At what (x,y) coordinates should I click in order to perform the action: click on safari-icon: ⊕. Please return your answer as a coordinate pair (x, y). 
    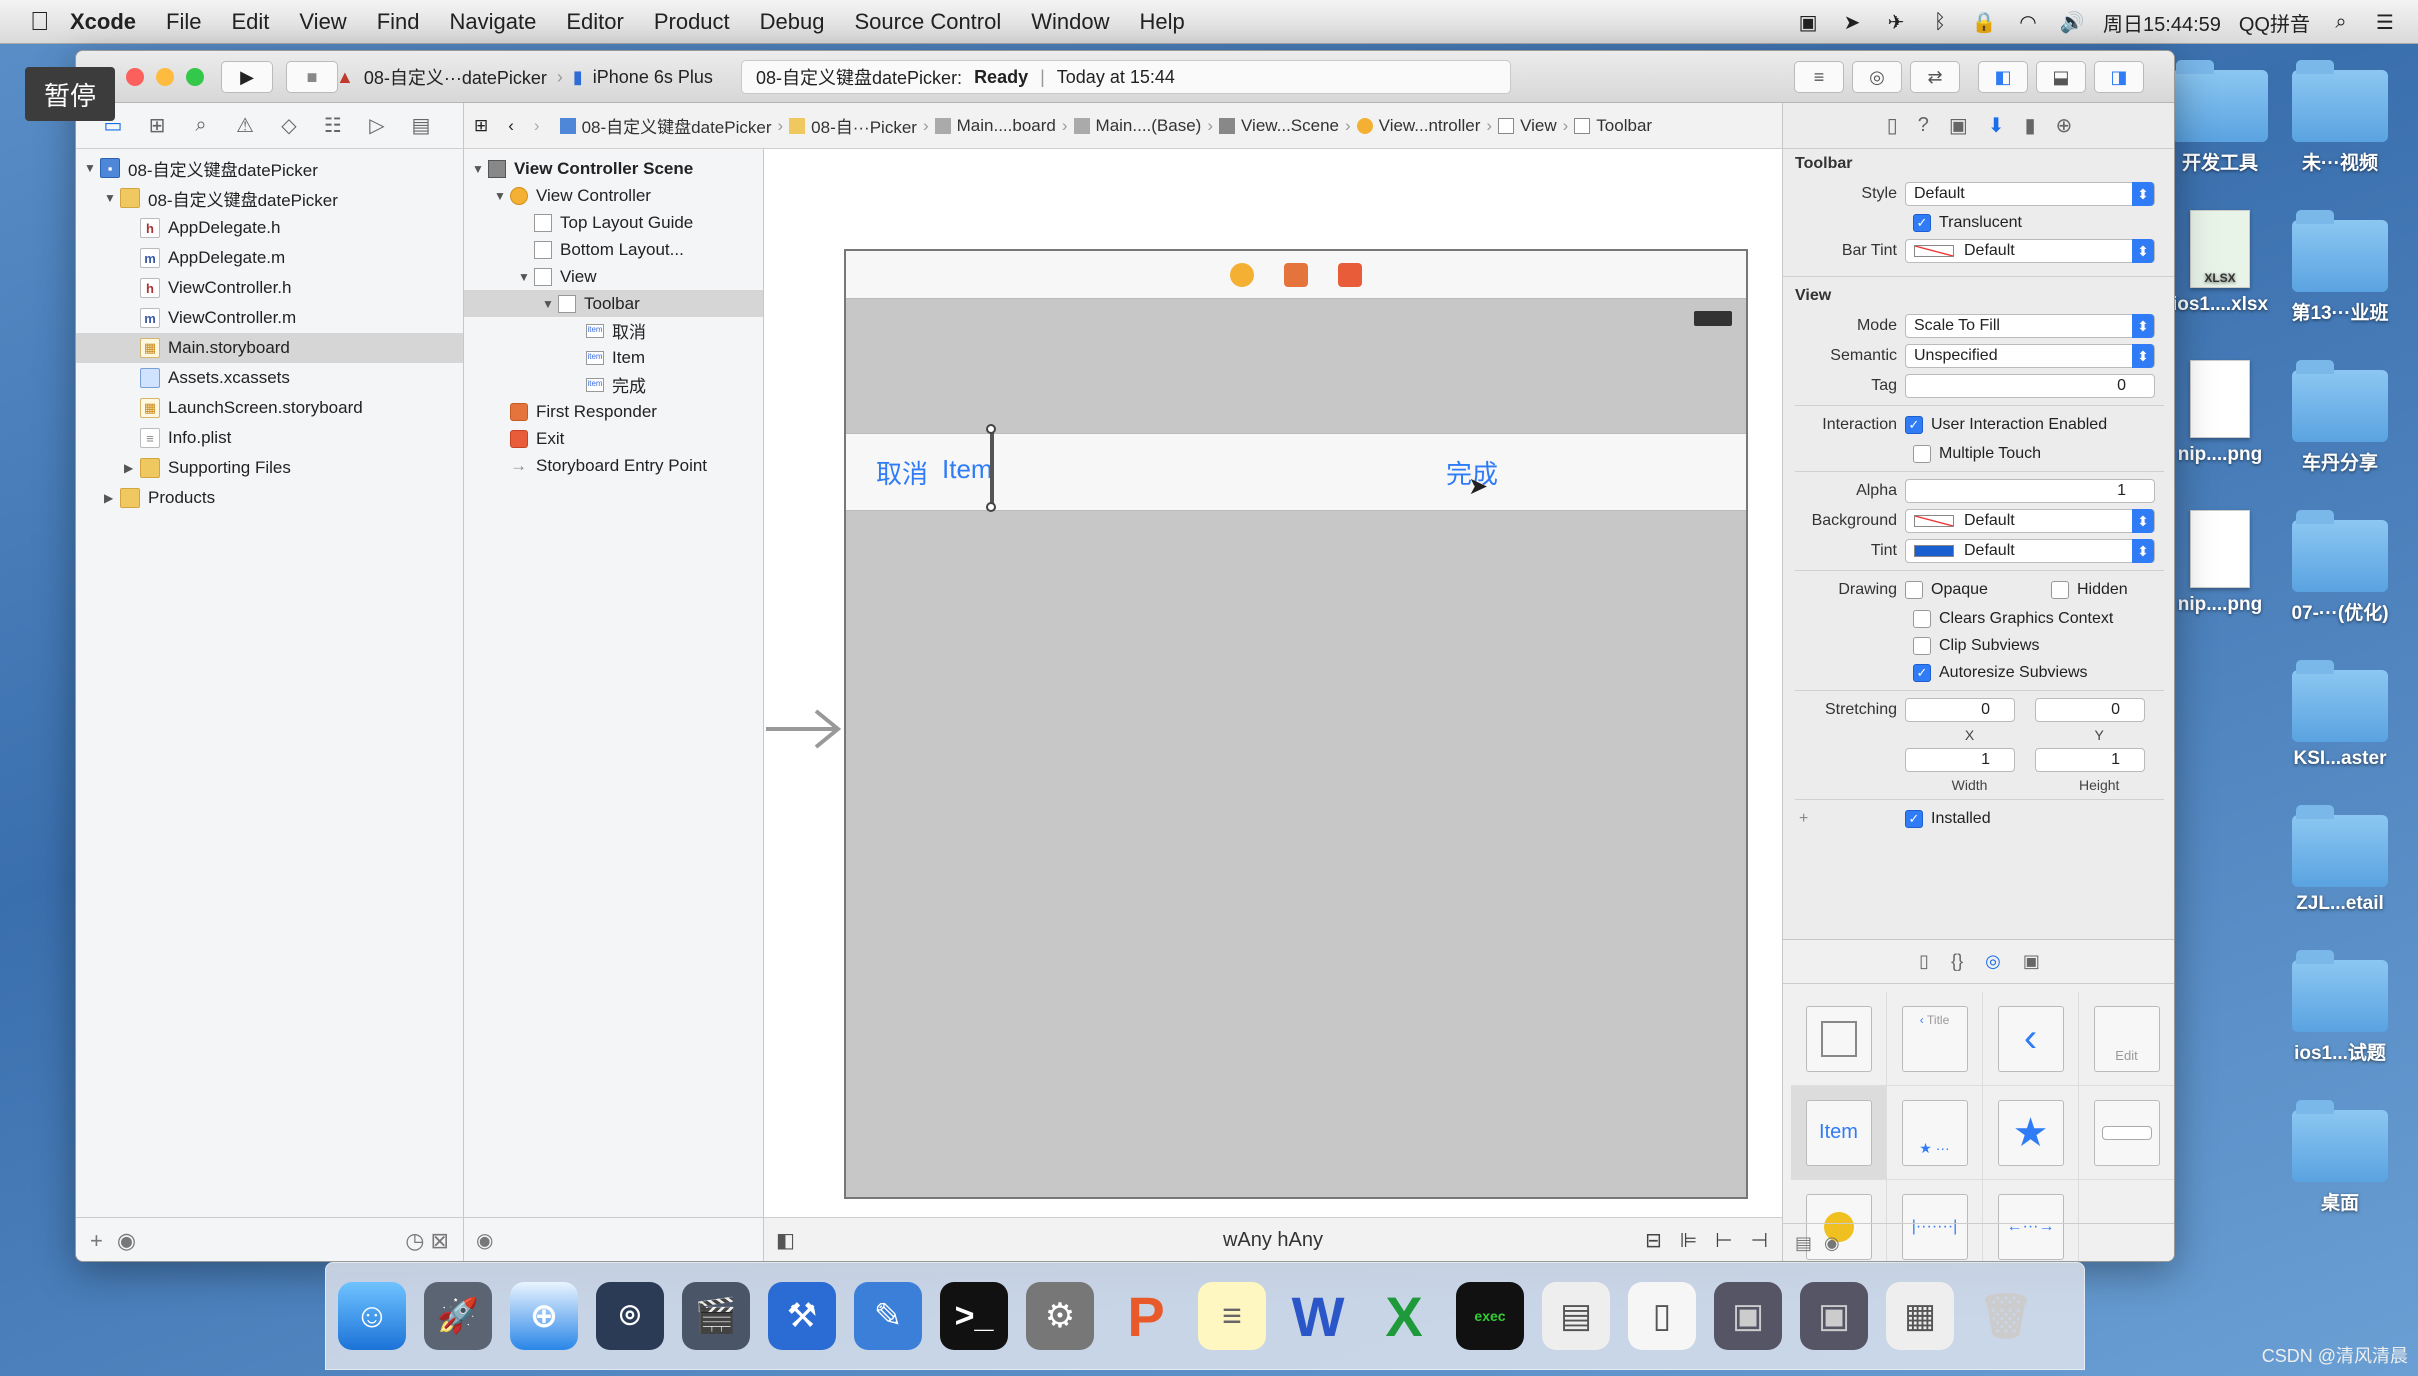
    Looking at the image, I should click on (544, 1316).